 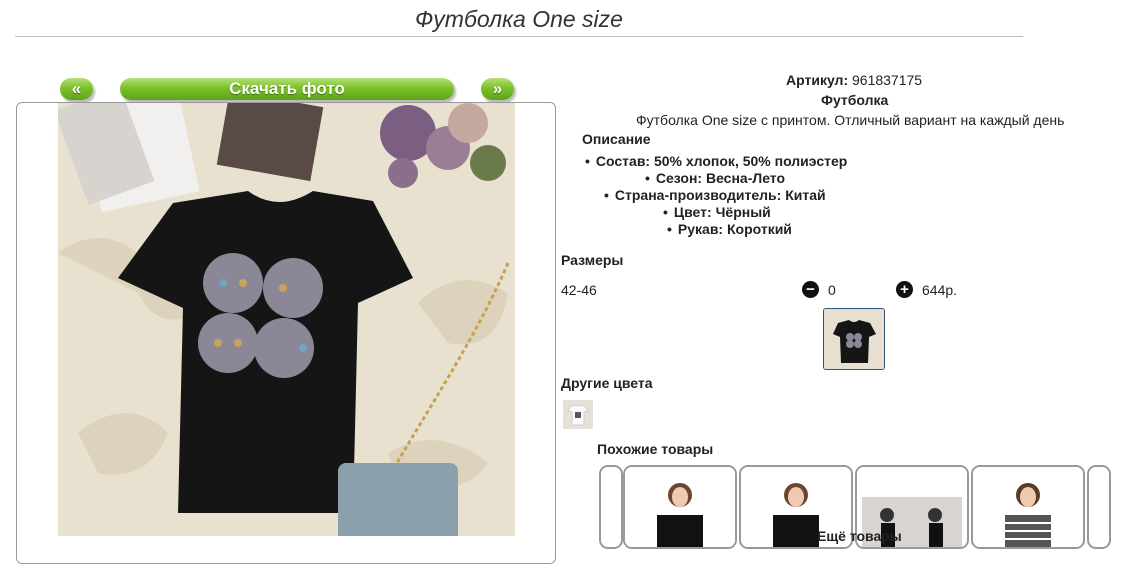 I want to click on spec-item: Рукав: Короткий, so click(x=729, y=229).